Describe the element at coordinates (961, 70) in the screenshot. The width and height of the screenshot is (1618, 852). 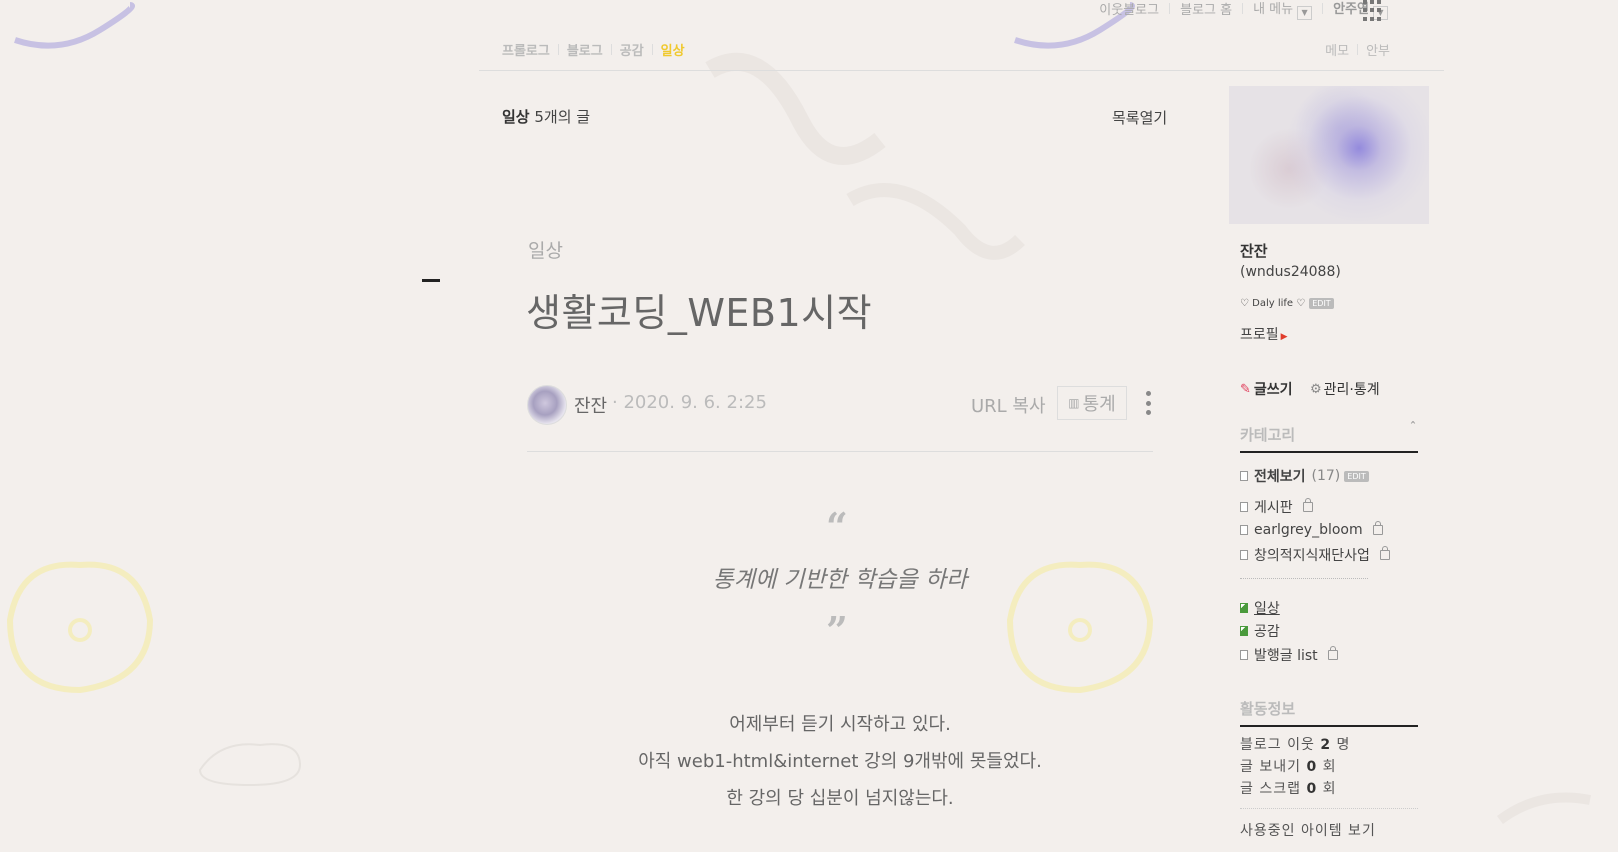
I see `menu-divider` at that location.